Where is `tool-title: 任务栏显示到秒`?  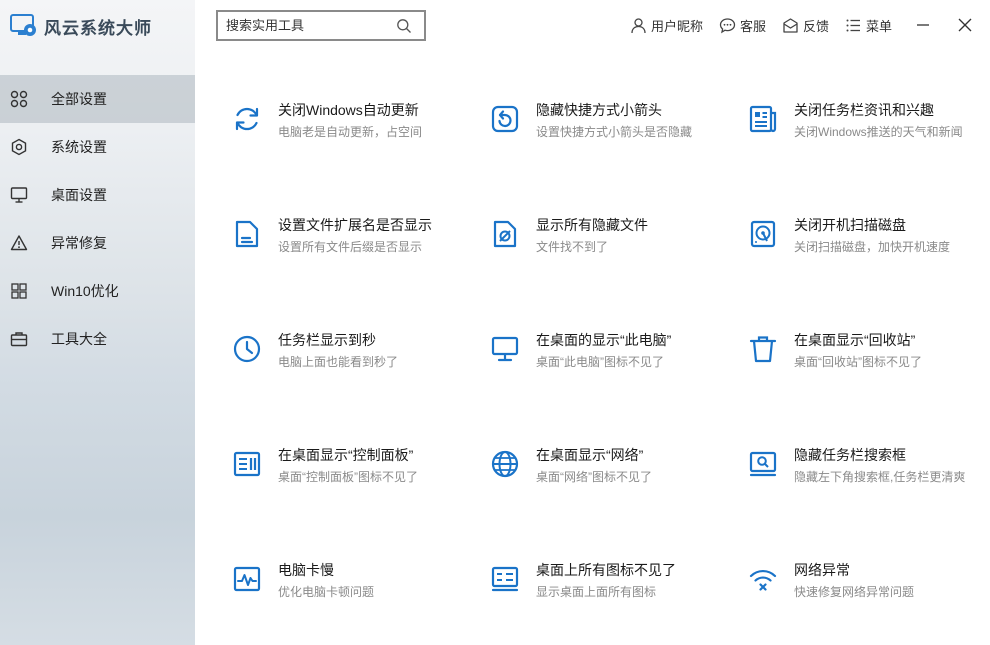 tool-title: 任务栏显示到秒 is located at coordinates (327, 340).